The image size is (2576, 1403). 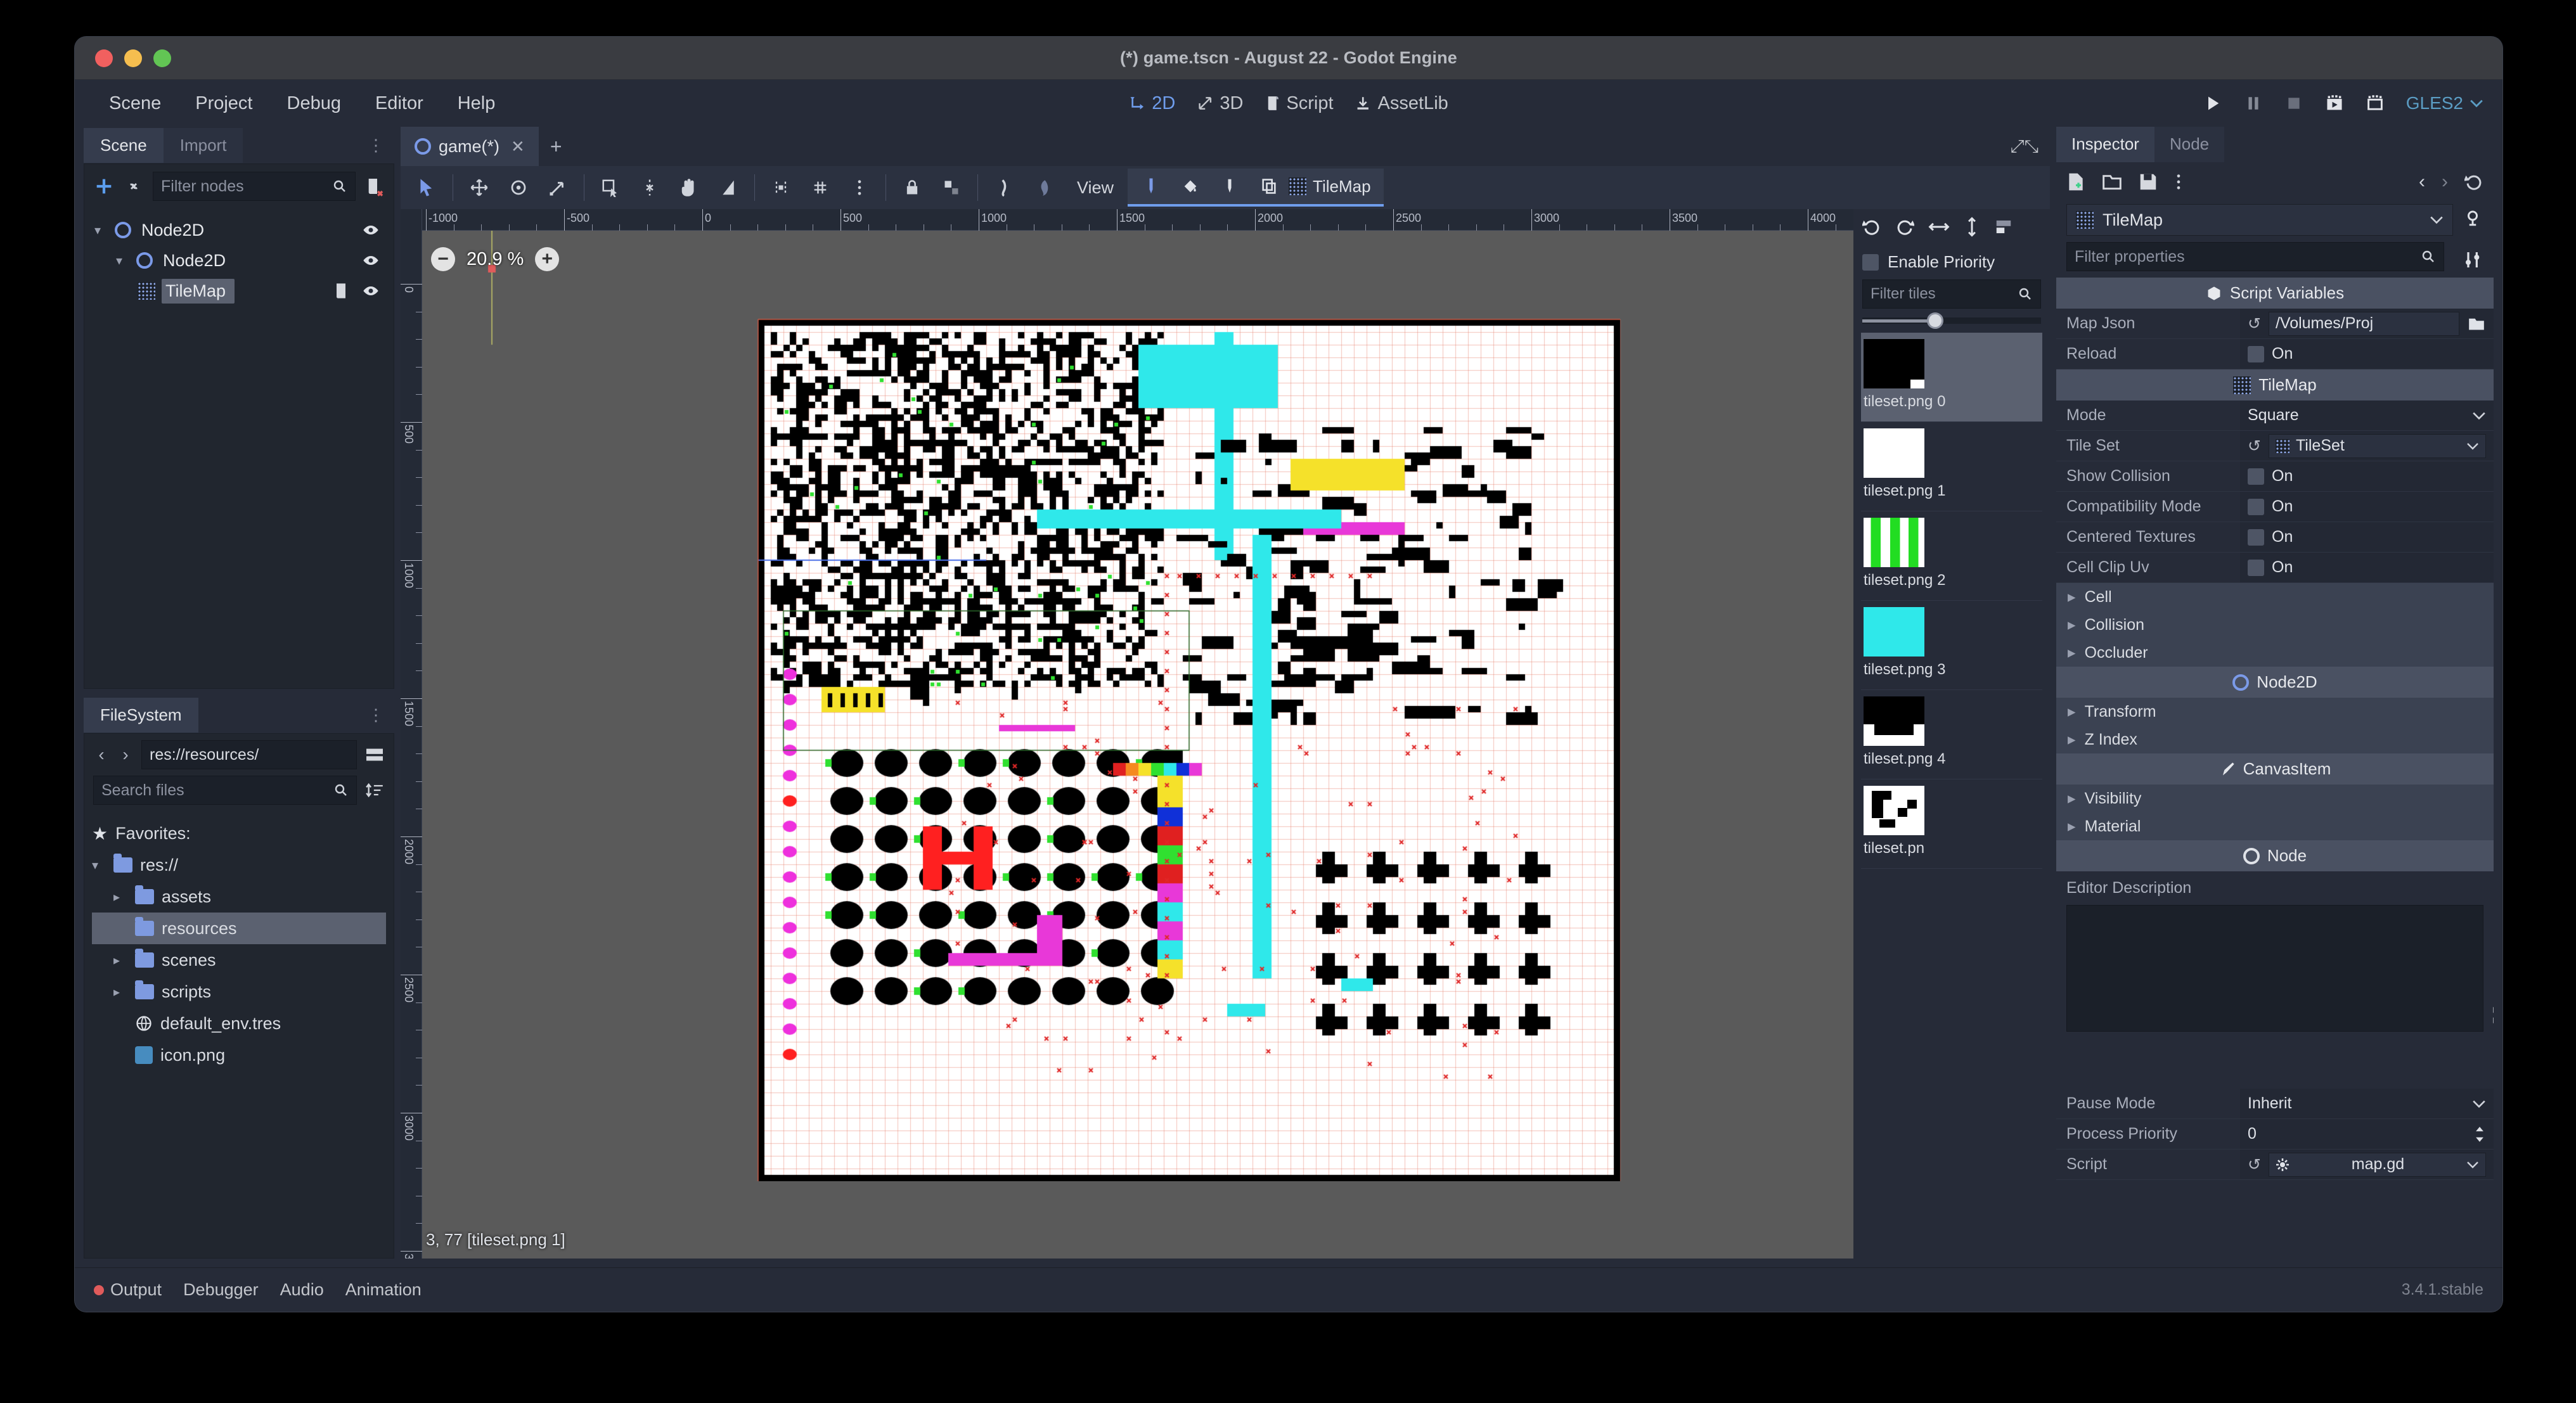 What do you see at coordinates (2367, 415) in the screenshot?
I see `property-value-cell: Square` at bounding box center [2367, 415].